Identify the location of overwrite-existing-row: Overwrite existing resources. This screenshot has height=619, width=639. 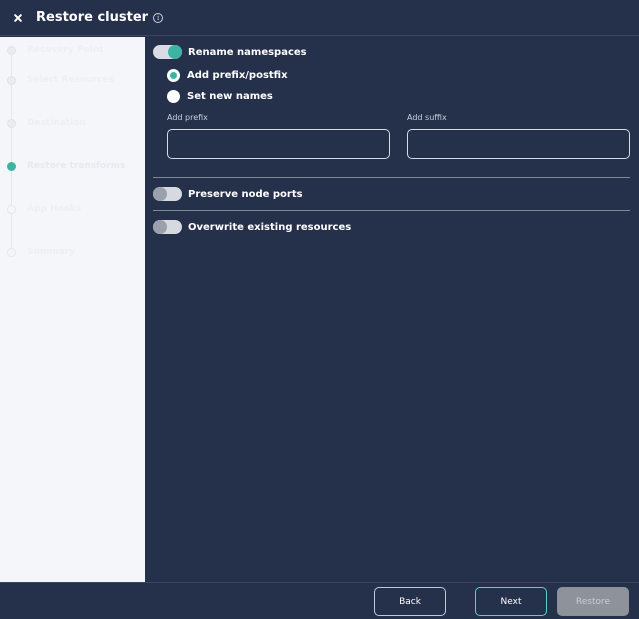
(252, 227).